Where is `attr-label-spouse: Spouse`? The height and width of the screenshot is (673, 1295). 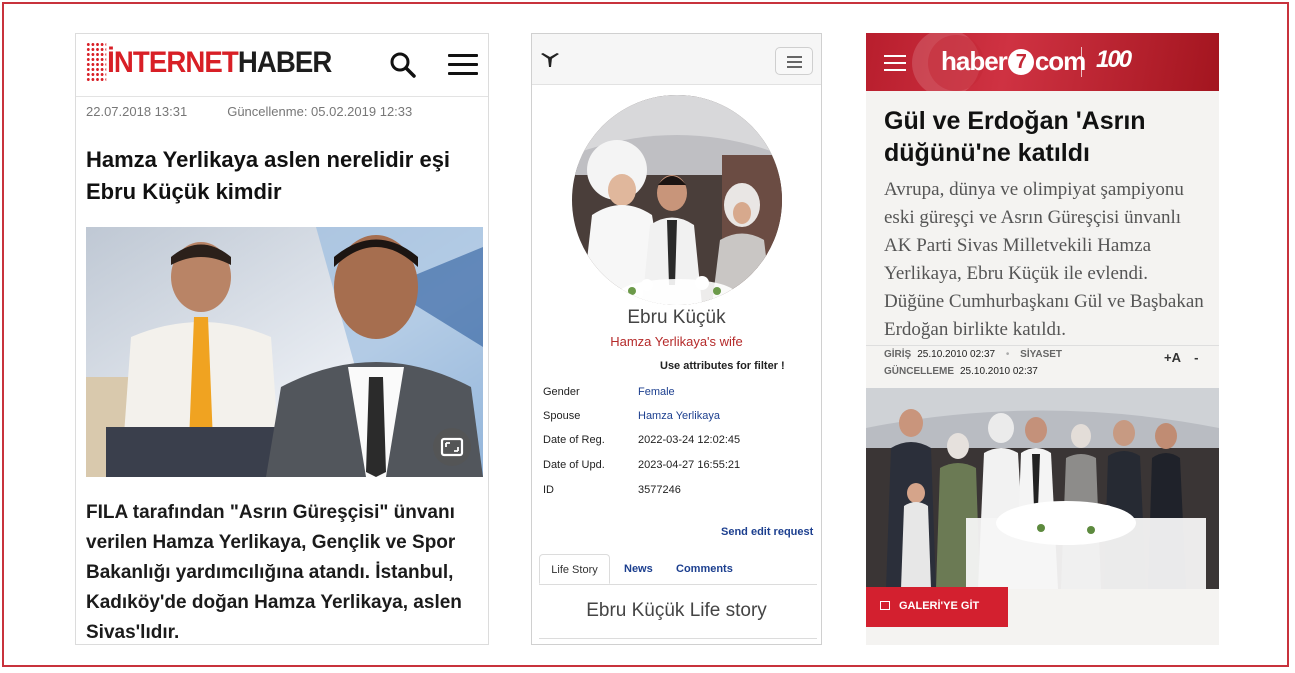 attr-label-spouse: Spouse is located at coordinates (562, 416).